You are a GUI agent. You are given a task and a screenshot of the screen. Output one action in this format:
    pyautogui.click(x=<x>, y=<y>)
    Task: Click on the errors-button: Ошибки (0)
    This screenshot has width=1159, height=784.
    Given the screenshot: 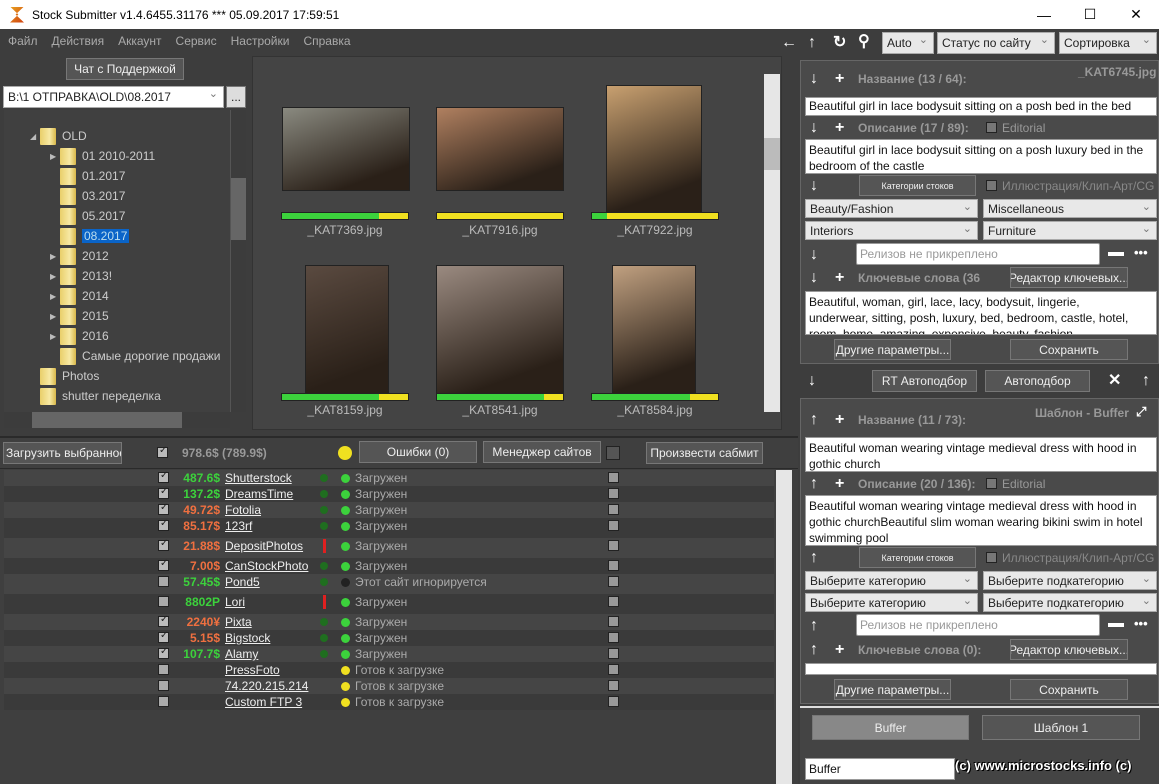 What is the action you would take?
    pyautogui.click(x=418, y=452)
    